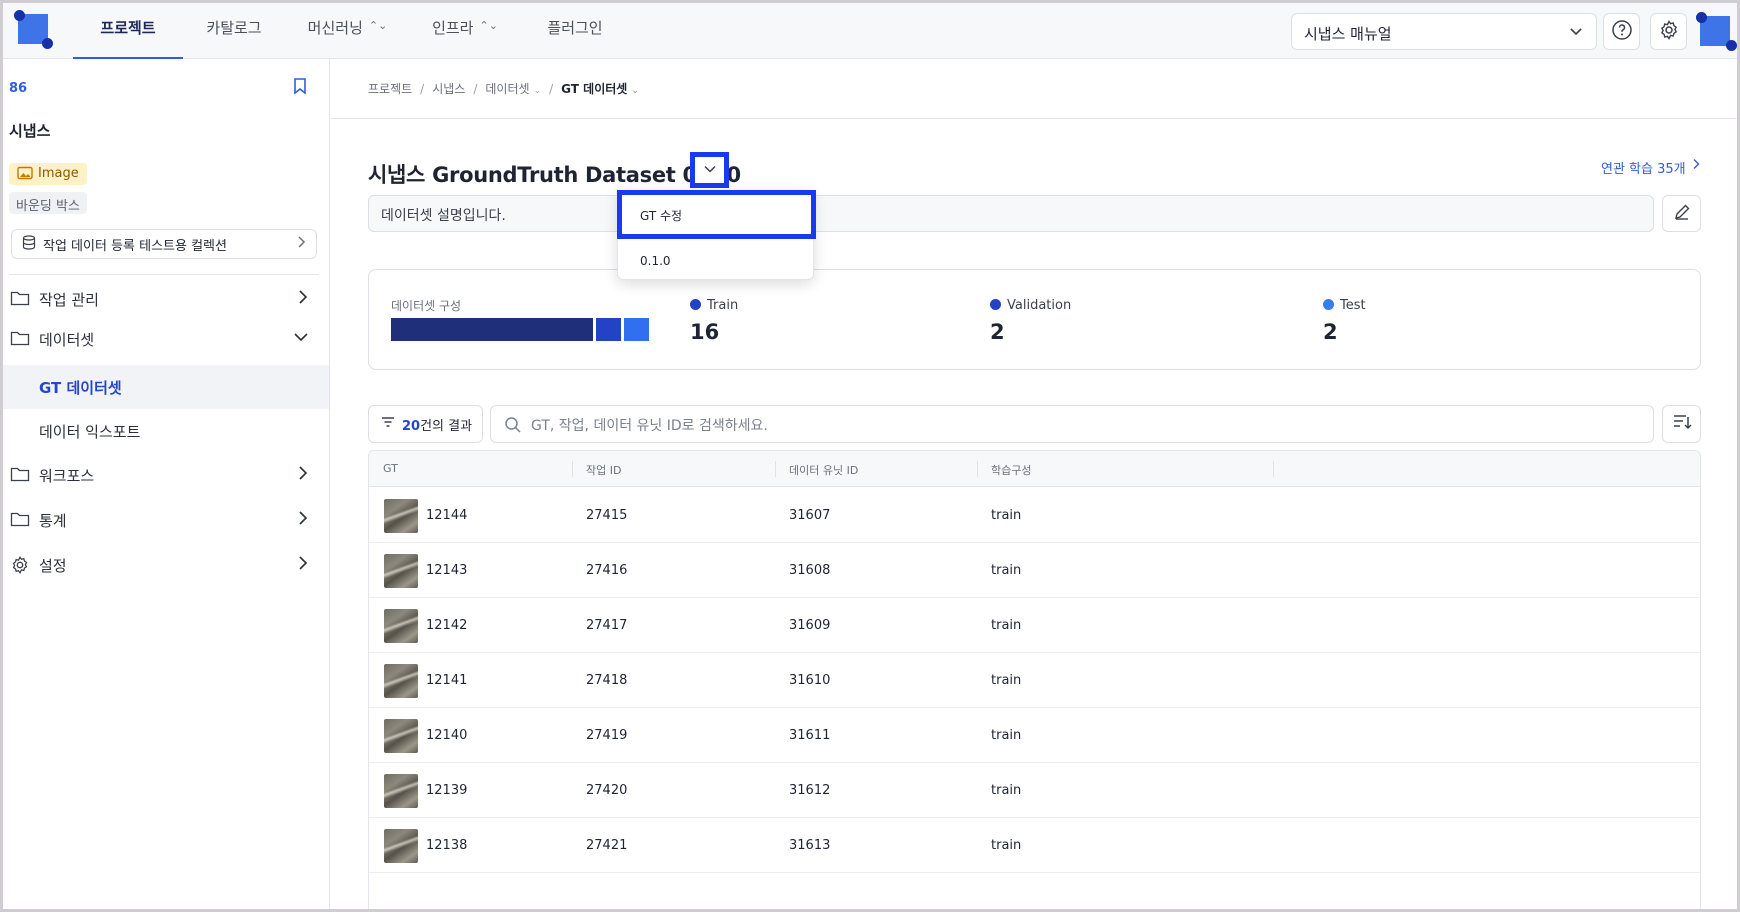  What do you see at coordinates (600, 88) in the screenshot?
I see `breadcrumb-current-dropdown: GT 데이터셋 ⌄` at bounding box center [600, 88].